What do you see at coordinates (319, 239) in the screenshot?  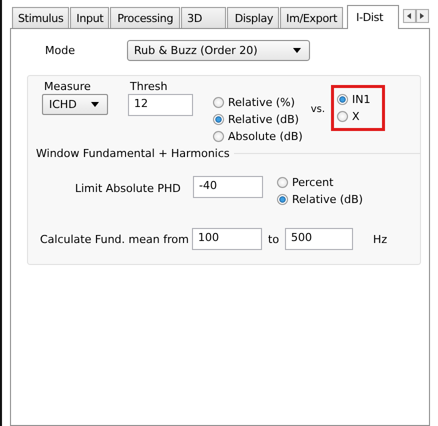 I see `to-field: 500` at bounding box center [319, 239].